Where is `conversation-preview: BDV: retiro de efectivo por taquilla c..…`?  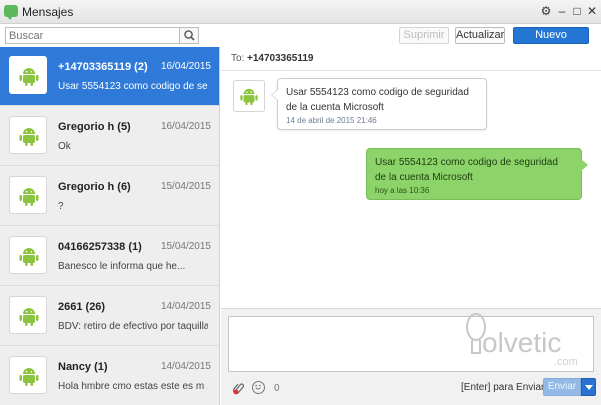
conversation-preview: BDV: retiro de efectivo por taquilla c..… is located at coordinates (133, 326).